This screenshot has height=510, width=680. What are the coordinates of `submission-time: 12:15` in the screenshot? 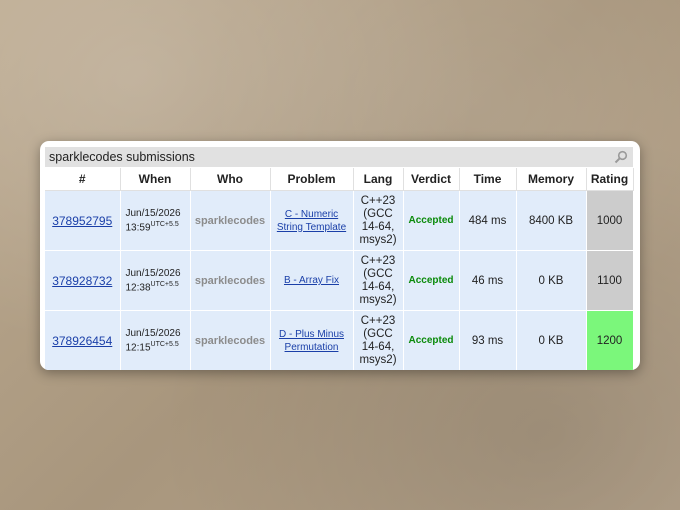 It's located at (138, 348).